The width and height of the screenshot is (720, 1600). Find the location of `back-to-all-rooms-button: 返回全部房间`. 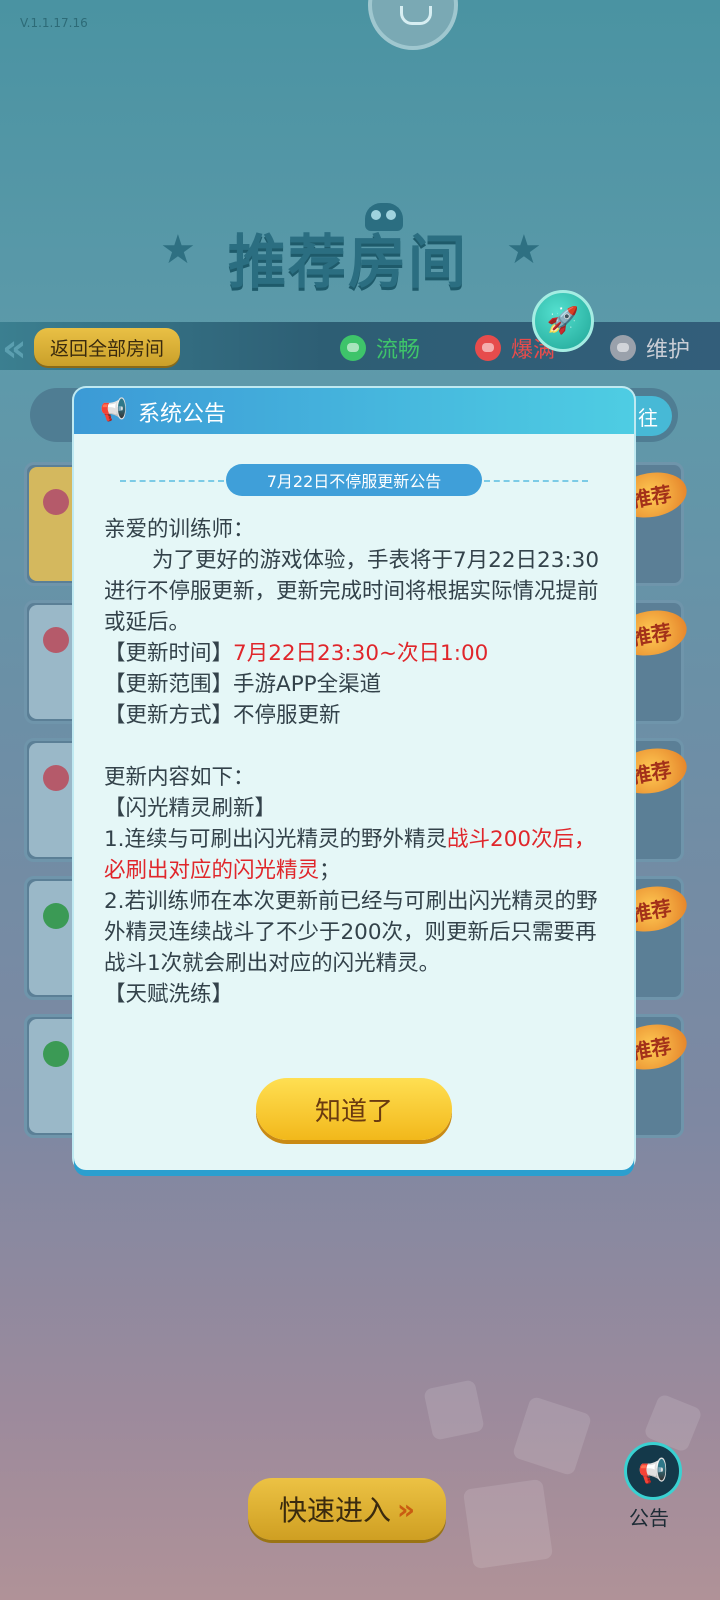

back-to-all-rooms-button: 返回全部房间 is located at coordinates (107, 347).